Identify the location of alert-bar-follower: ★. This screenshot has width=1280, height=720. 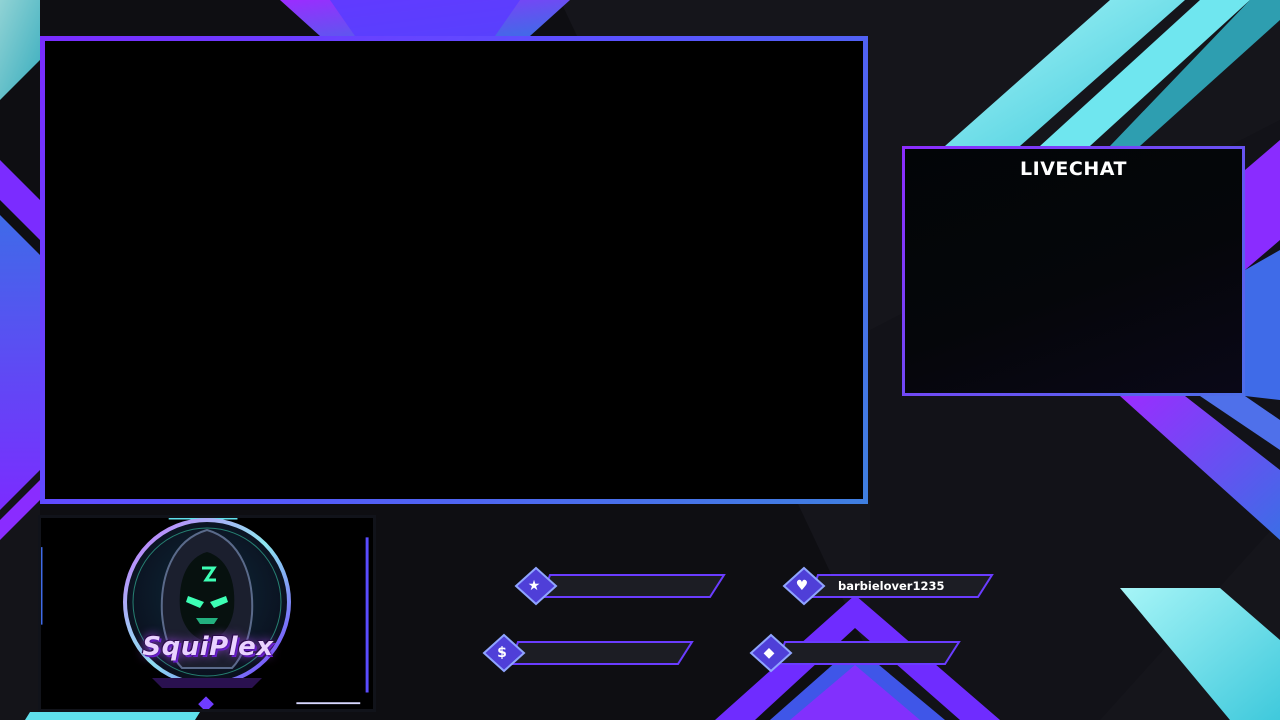
(632, 586).